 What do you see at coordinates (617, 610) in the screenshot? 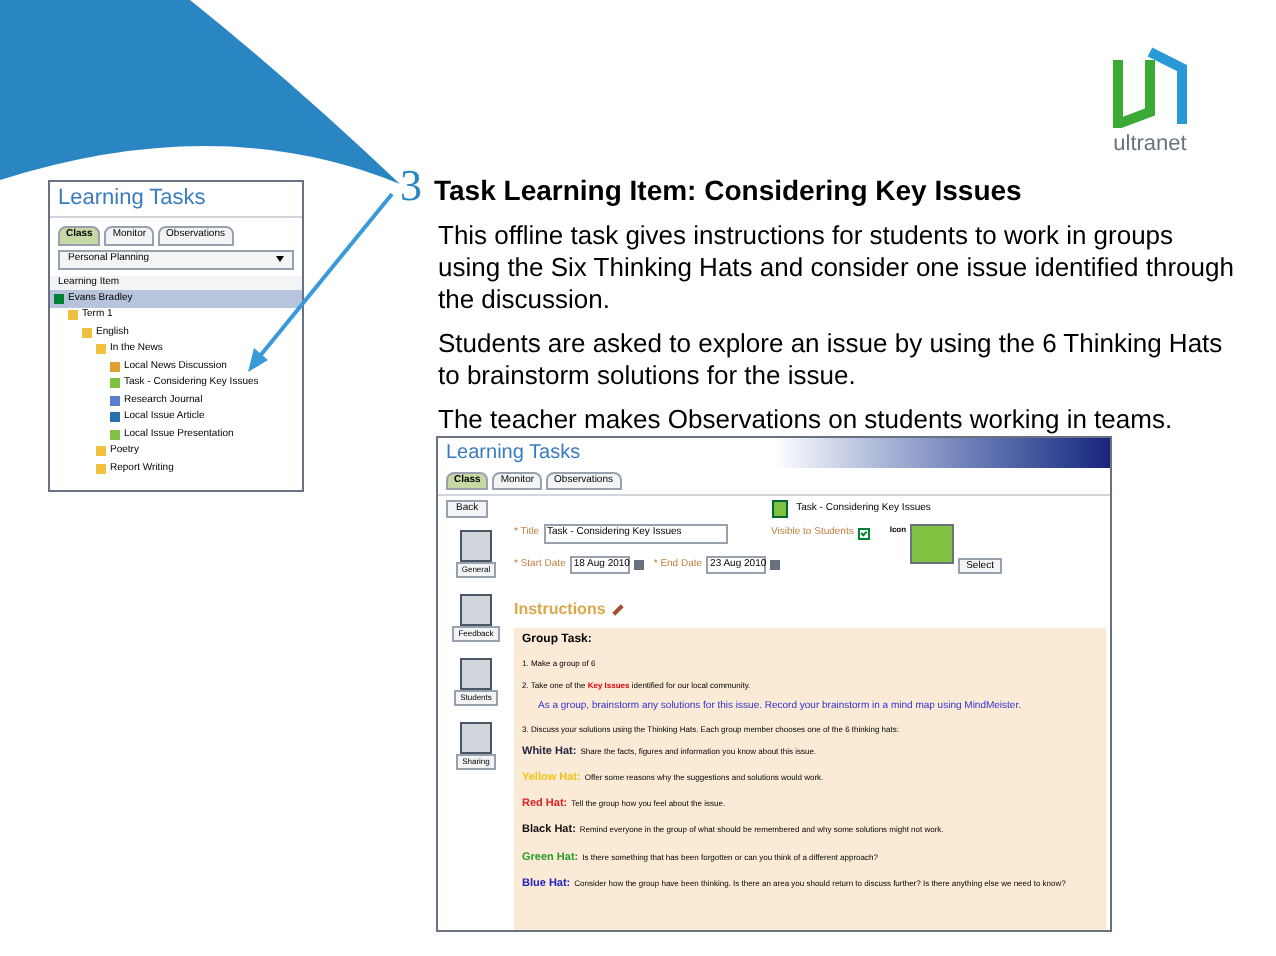
I see `pencil-icon` at bounding box center [617, 610].